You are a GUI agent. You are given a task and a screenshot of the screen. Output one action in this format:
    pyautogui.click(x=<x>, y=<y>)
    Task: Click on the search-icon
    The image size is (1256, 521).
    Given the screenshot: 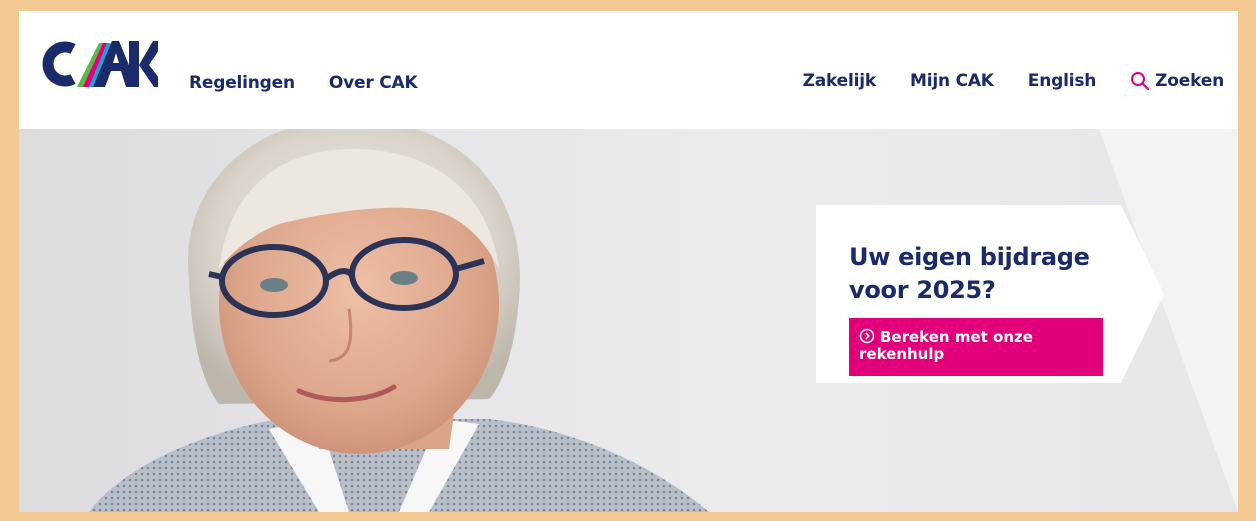 What is the action you would take?
    pyautogui.click(x=1140, y=81)
    